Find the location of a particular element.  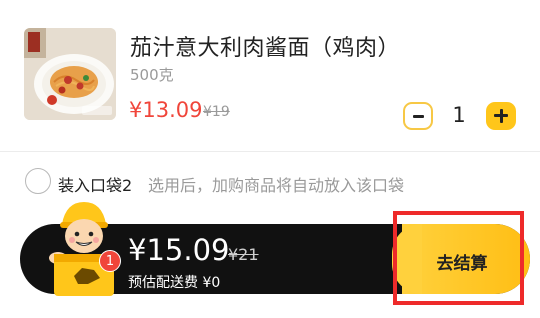

total-original-price: ¥21 is located at coordinates (243, 254).